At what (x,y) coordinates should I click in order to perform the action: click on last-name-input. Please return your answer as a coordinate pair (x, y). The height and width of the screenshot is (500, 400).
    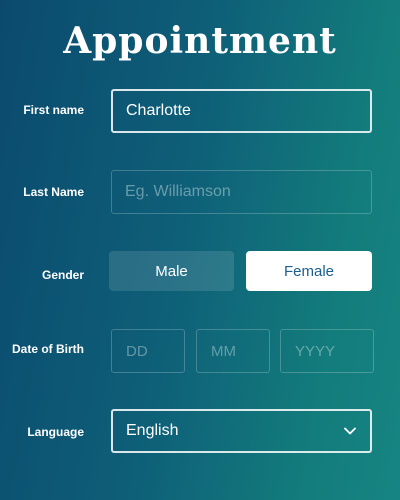
    Looking at the image, I should click on (241, 192).